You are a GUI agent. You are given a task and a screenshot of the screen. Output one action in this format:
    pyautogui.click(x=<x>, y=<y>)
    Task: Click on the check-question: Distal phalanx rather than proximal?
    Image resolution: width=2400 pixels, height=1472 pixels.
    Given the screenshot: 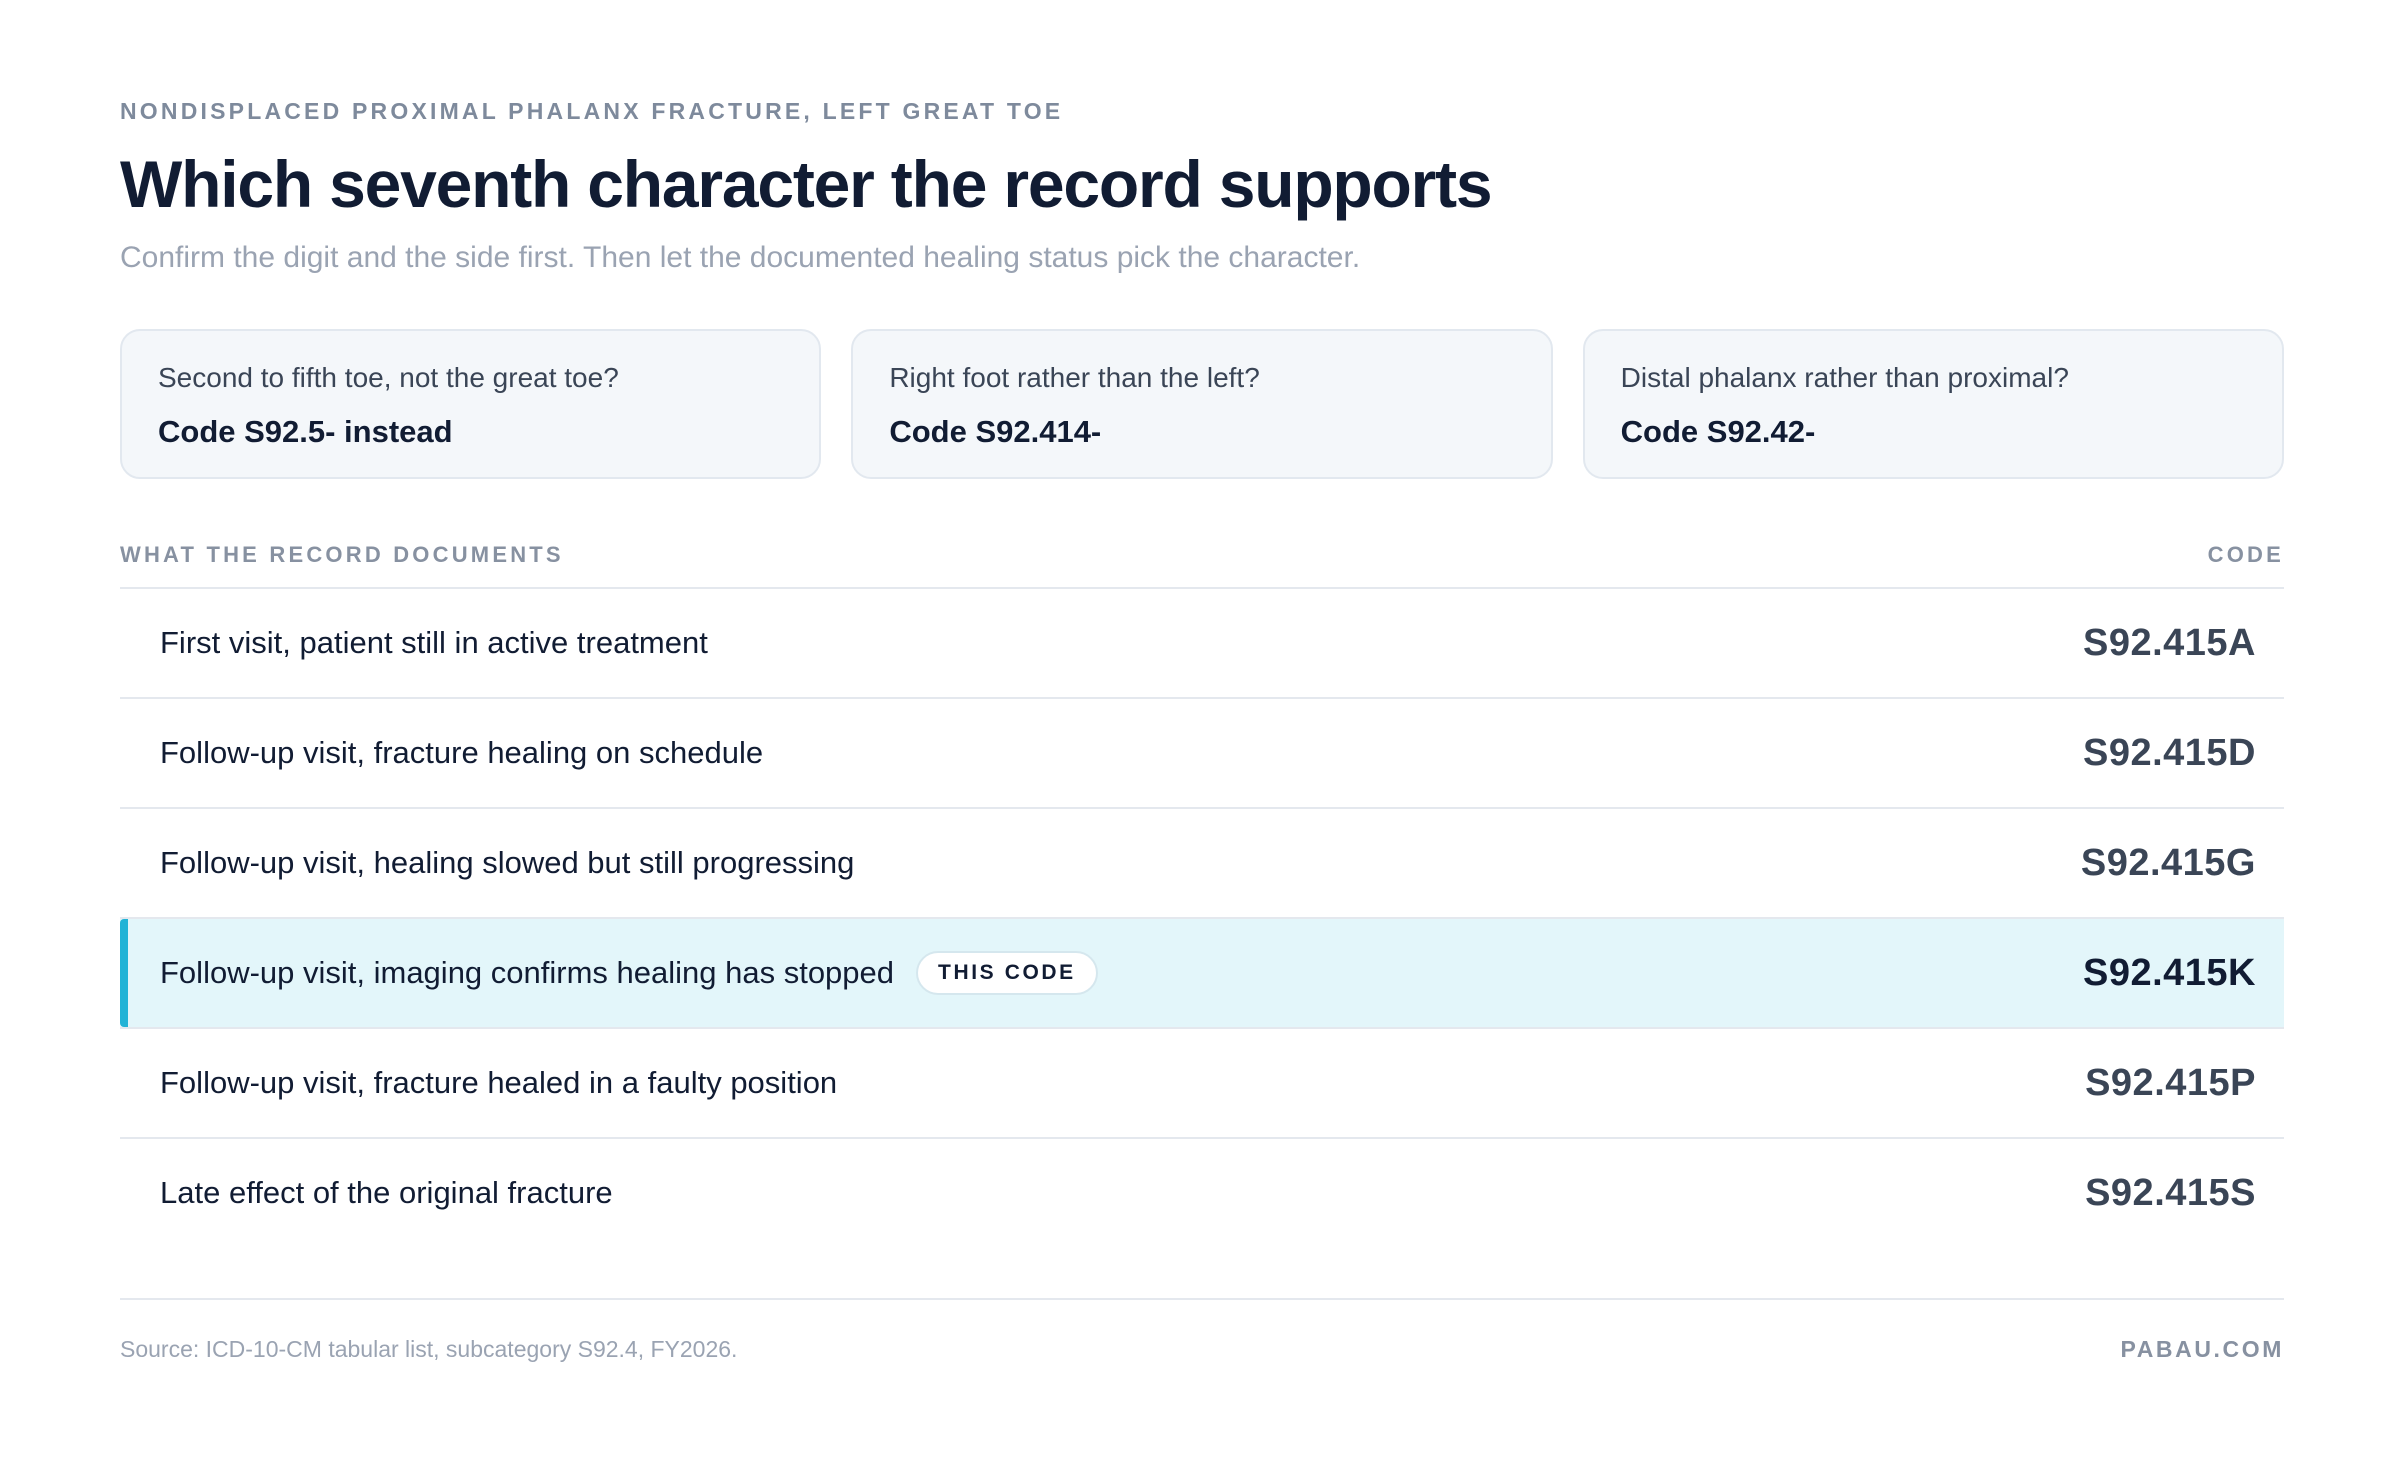 What is the action you would take?
    pyautogui.click(x=1844, y=377)
    